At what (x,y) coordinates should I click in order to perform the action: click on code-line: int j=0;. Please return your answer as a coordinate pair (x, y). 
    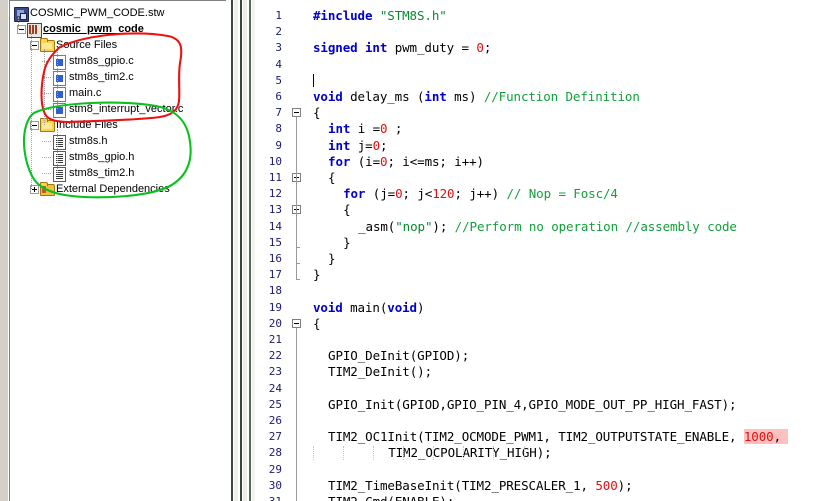
    Looking at the image, I should click on (358, 145).